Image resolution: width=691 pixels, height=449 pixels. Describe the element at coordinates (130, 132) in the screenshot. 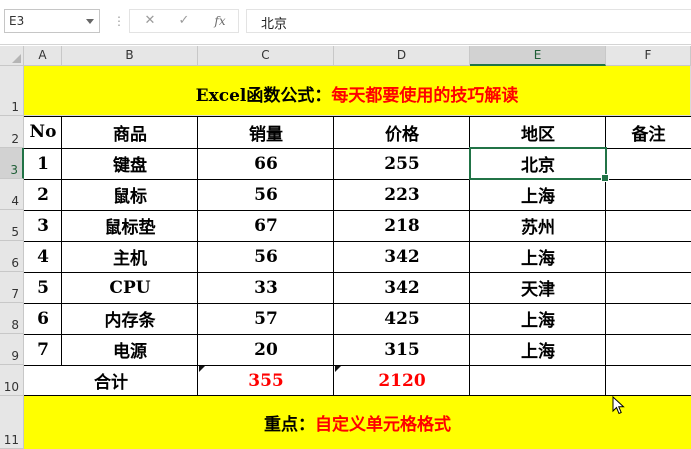

I see `header-cell-product: 商品` at that location.